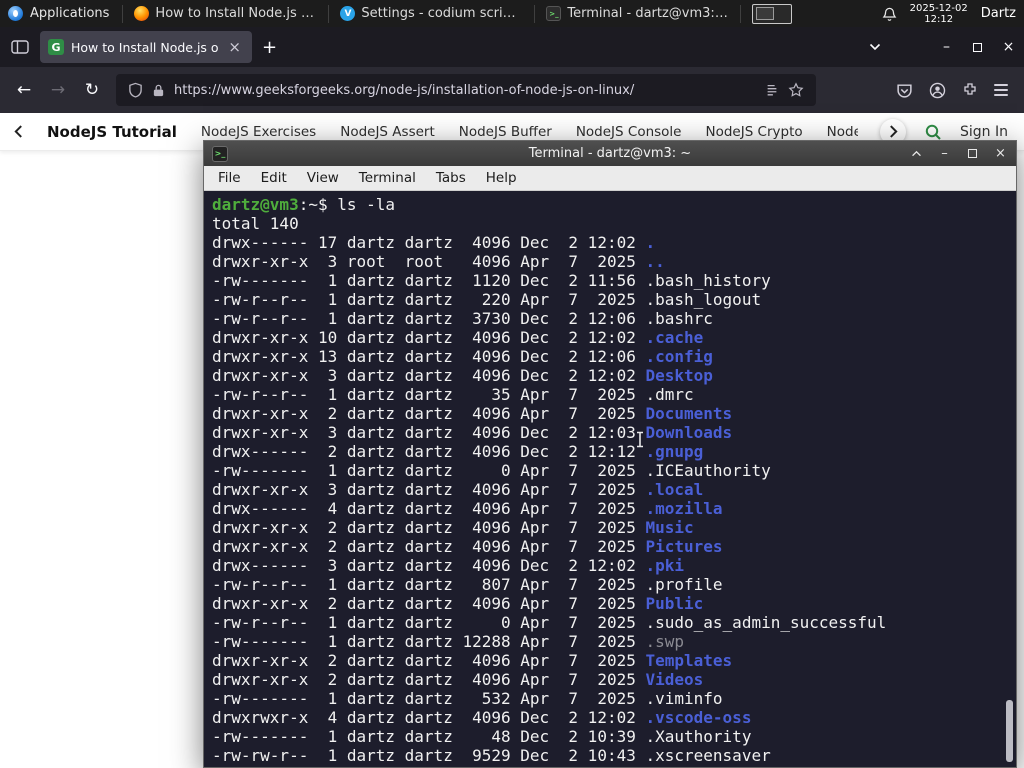  Describe the element at coordinates (512, 47) in the screenshot. I see `tab-bar: G How to Install Node.js on... × + – ×` at that location.